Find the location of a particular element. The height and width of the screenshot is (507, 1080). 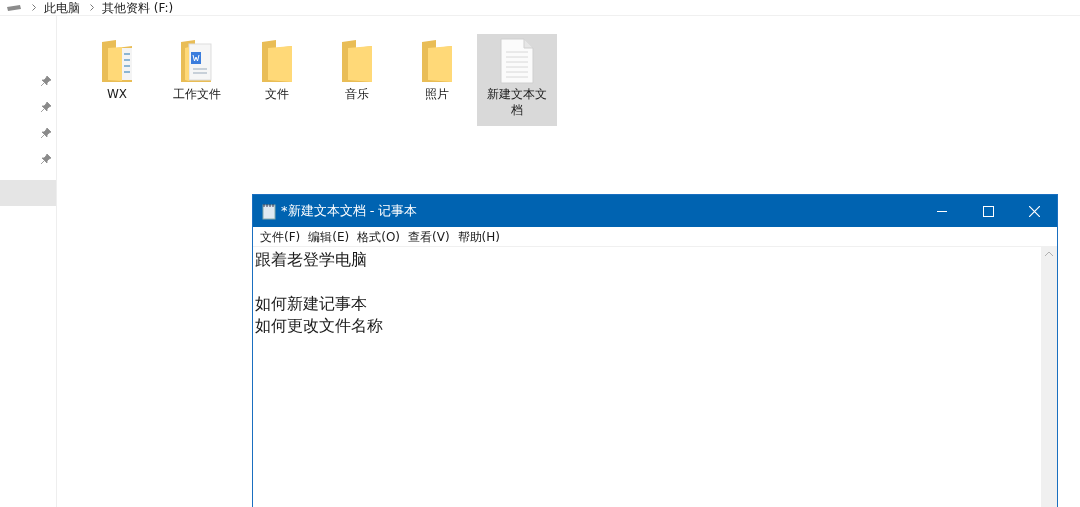

drive-icon is located at coordinates (14, 7).